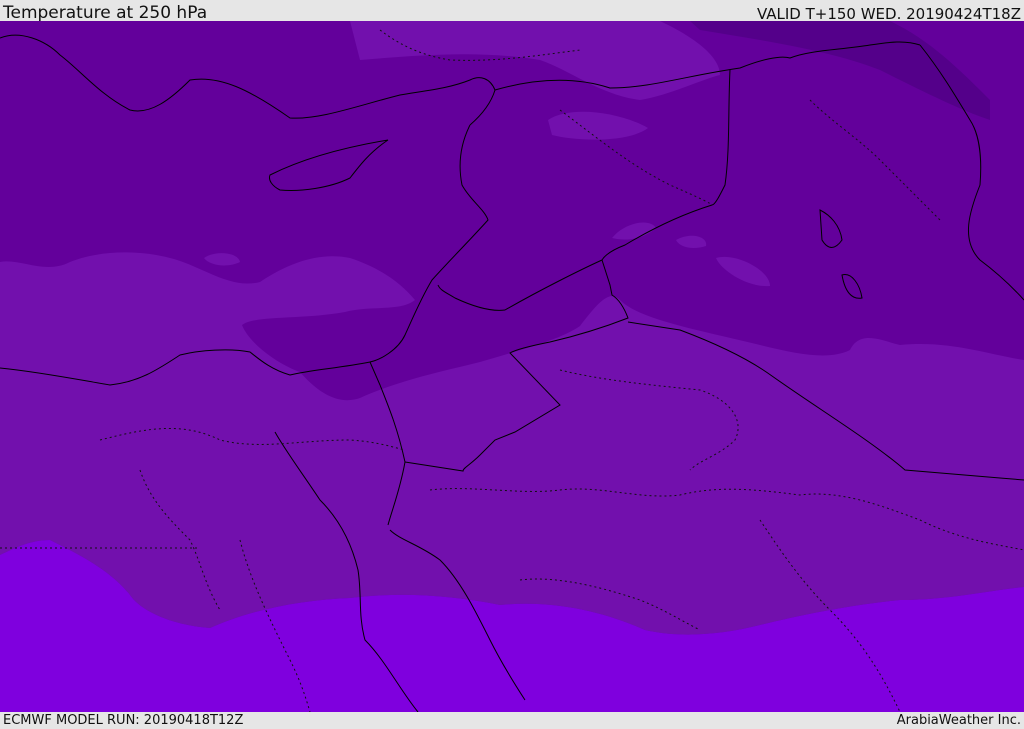  What do you see at coordinates (958, 720) in the screenshot?
I see `credit-label: ArabiaWeather Inc.` at bounding box center [958, 720].